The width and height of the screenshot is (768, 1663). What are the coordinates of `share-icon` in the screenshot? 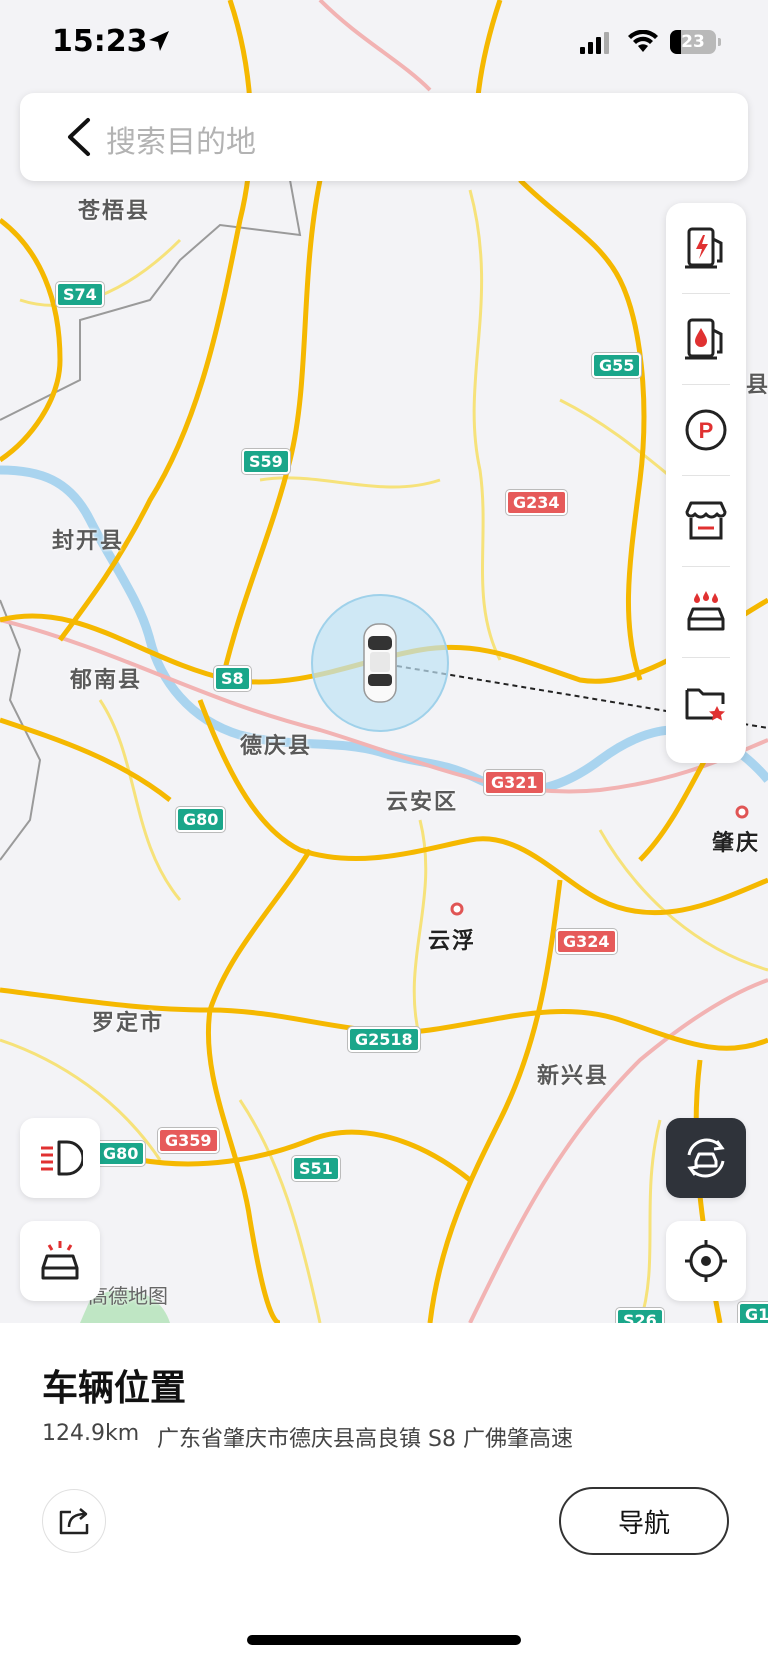 It's located at (74, 1521).